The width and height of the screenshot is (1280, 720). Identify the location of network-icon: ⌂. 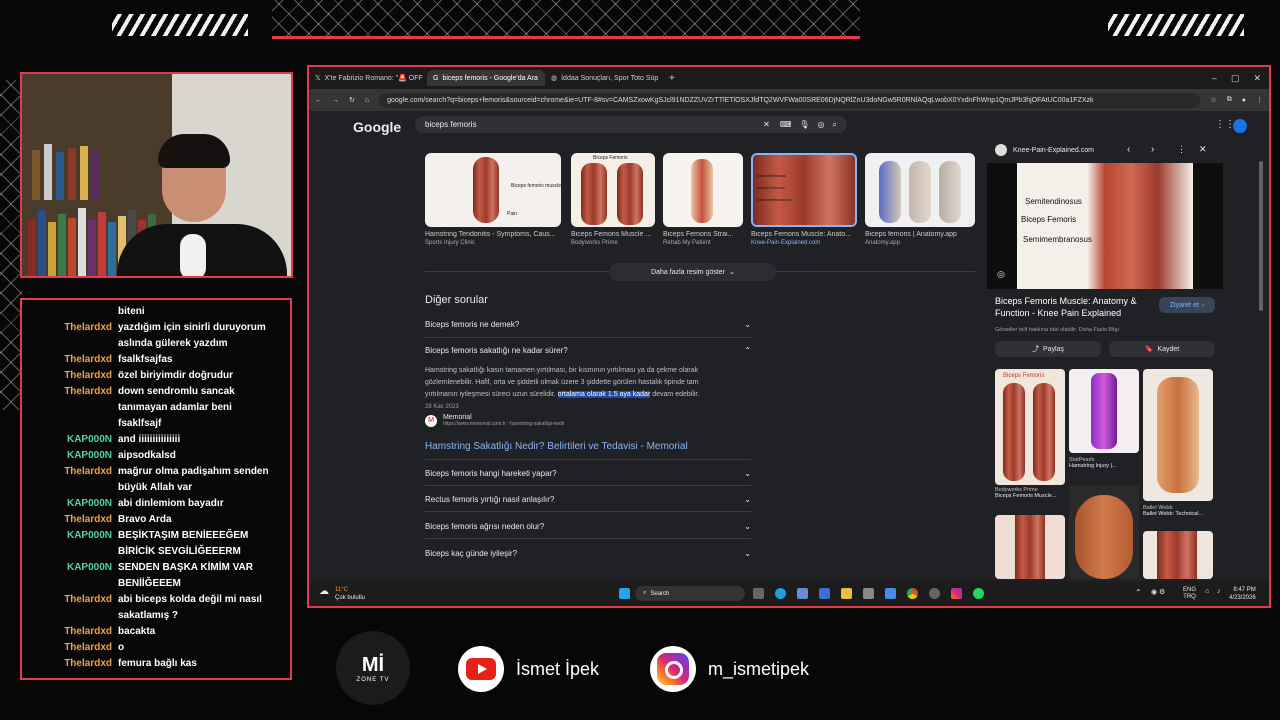
(1207, 591).